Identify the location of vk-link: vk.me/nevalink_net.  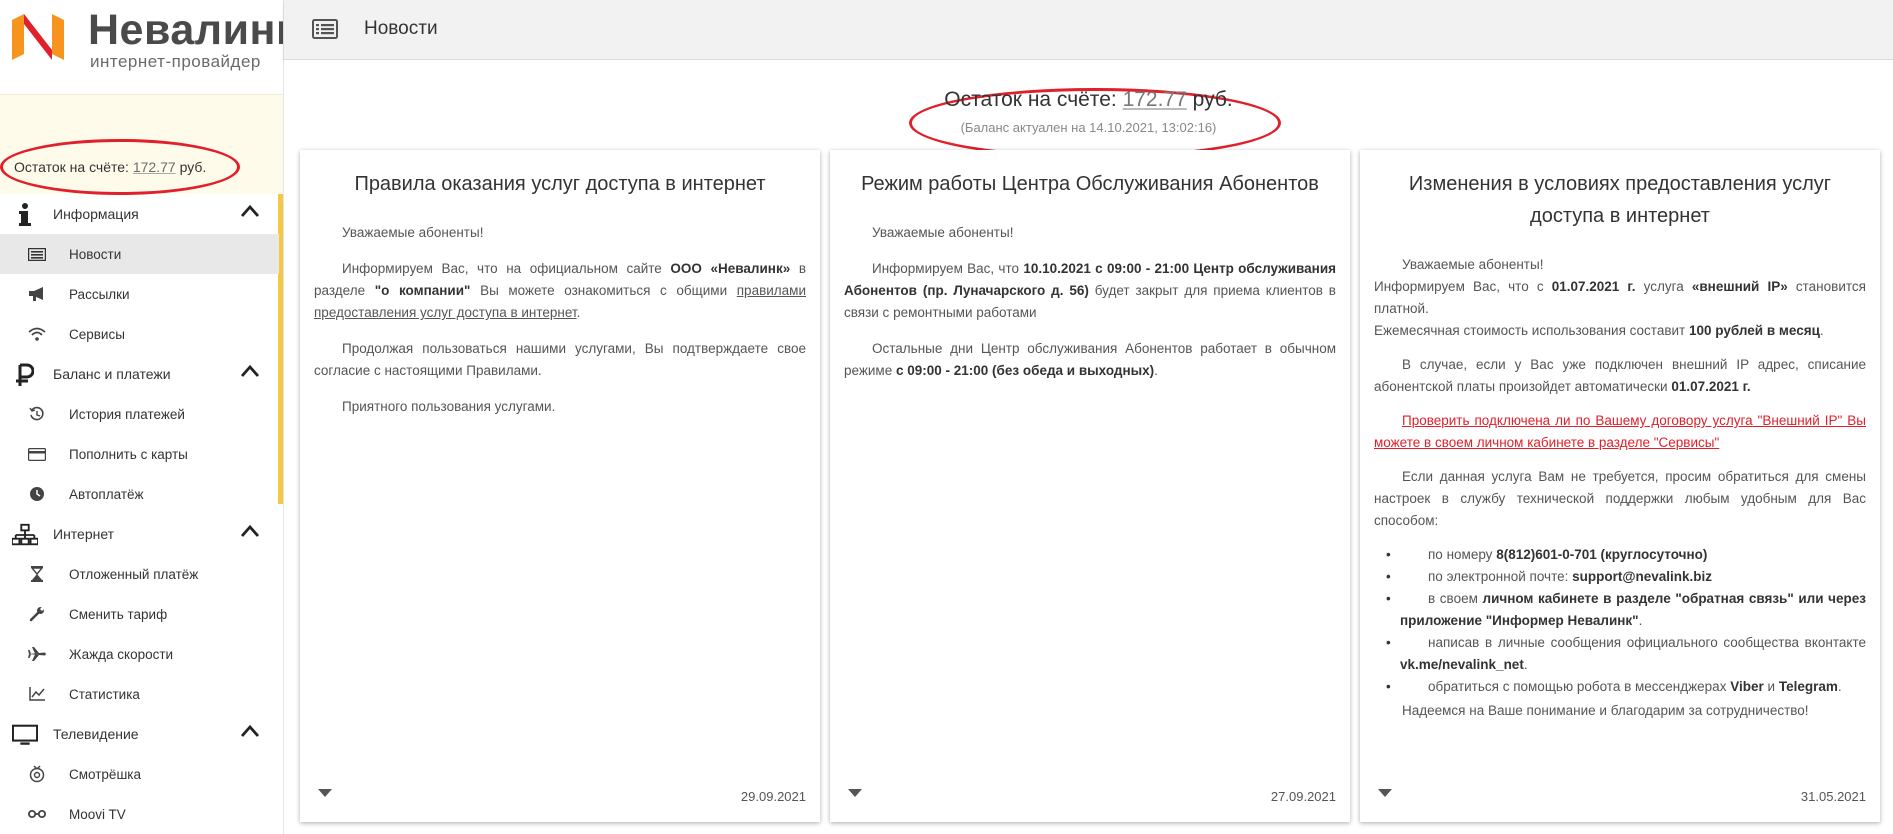
(1462, 664).